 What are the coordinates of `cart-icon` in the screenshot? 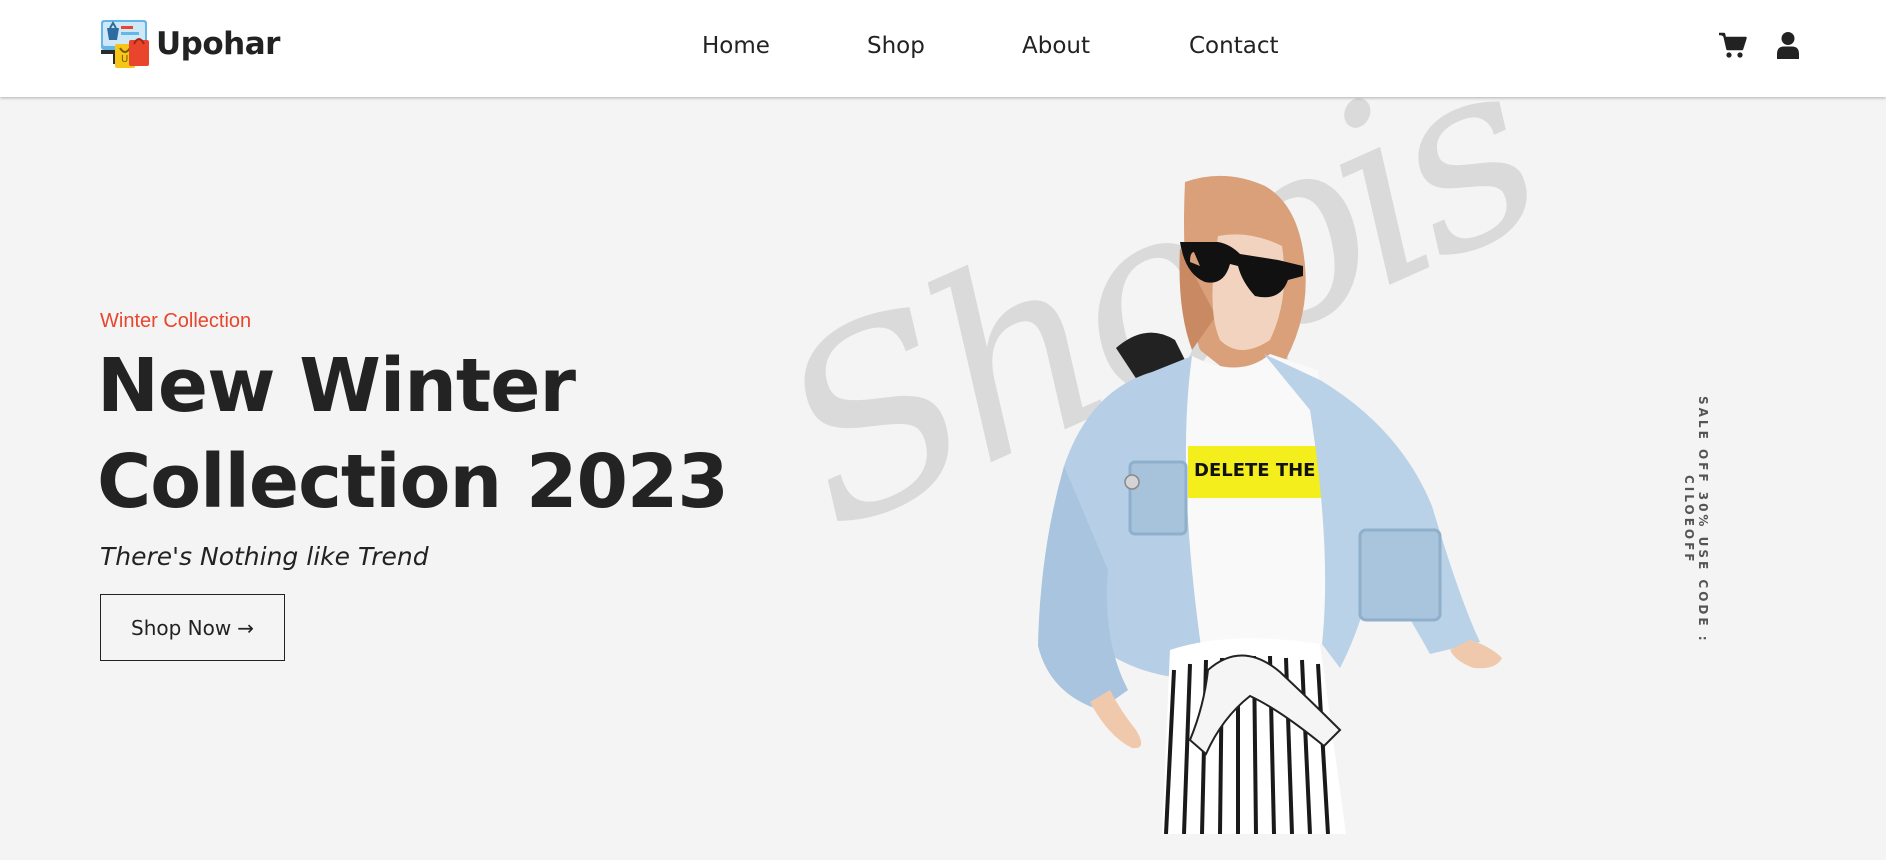 It's located at (1733, 45).